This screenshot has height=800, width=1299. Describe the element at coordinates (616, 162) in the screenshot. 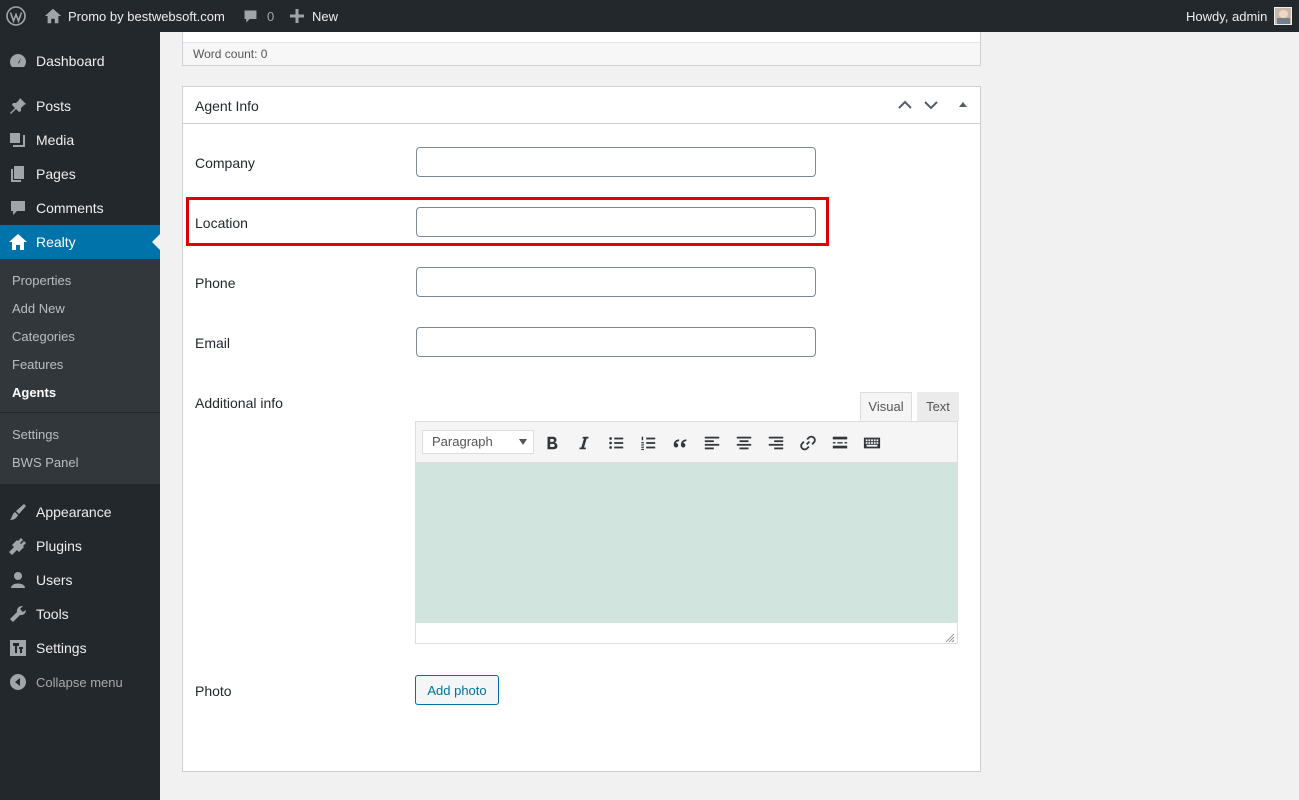

I see `company-input` at that location.